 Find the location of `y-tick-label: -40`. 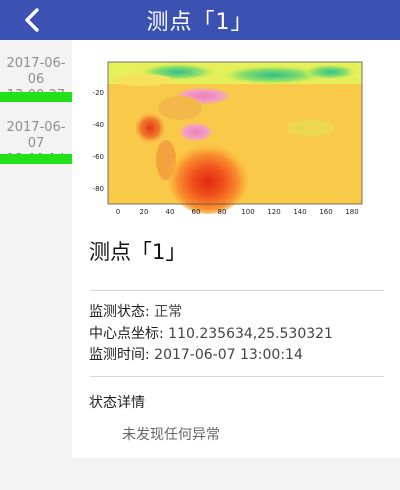

y-tick-label: -40 is located at coordinates (98, 125).